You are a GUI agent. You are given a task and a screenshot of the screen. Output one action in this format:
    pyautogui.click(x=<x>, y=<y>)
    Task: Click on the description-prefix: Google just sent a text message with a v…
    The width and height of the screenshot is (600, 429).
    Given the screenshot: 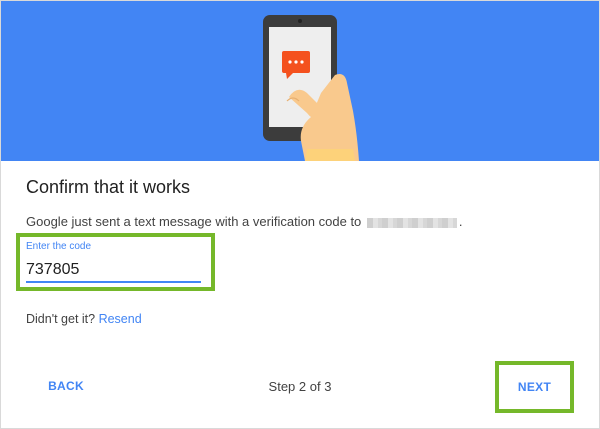 What is the action you would take?
    pyautogui.click(x=194, y=221)
    